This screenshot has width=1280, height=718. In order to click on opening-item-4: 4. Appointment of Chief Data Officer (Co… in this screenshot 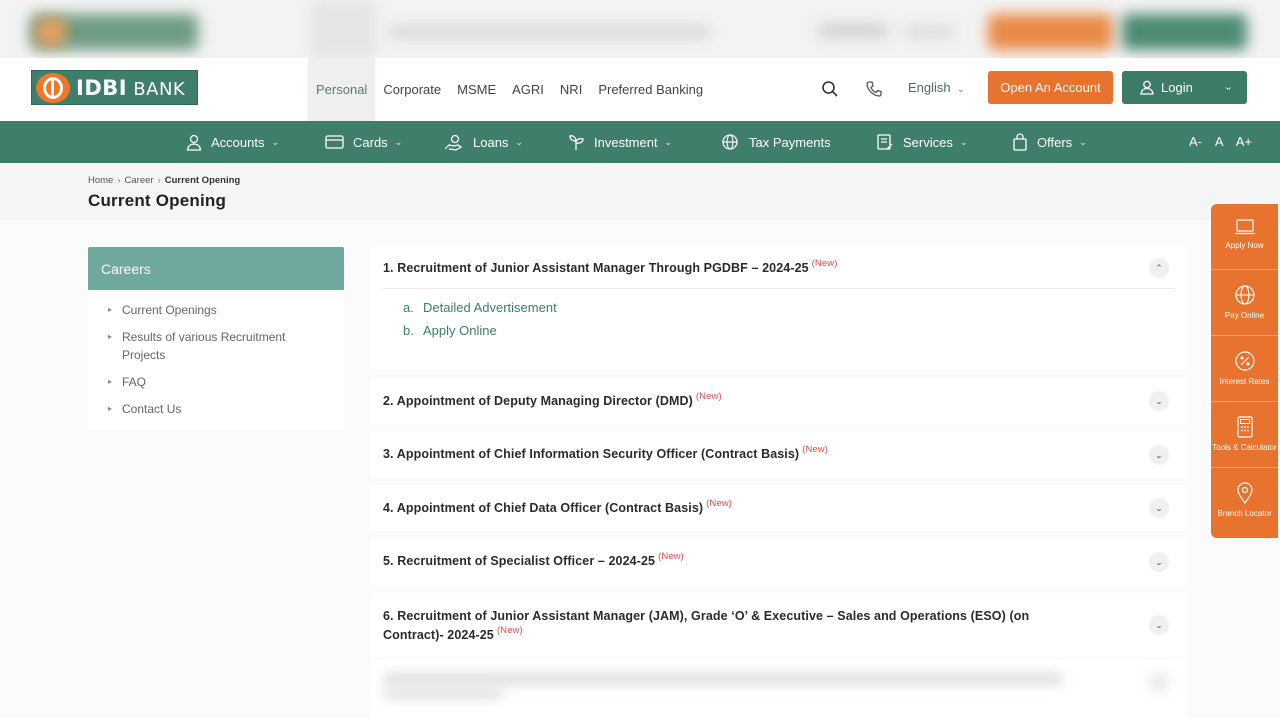, I will do `click(779, 508)`.